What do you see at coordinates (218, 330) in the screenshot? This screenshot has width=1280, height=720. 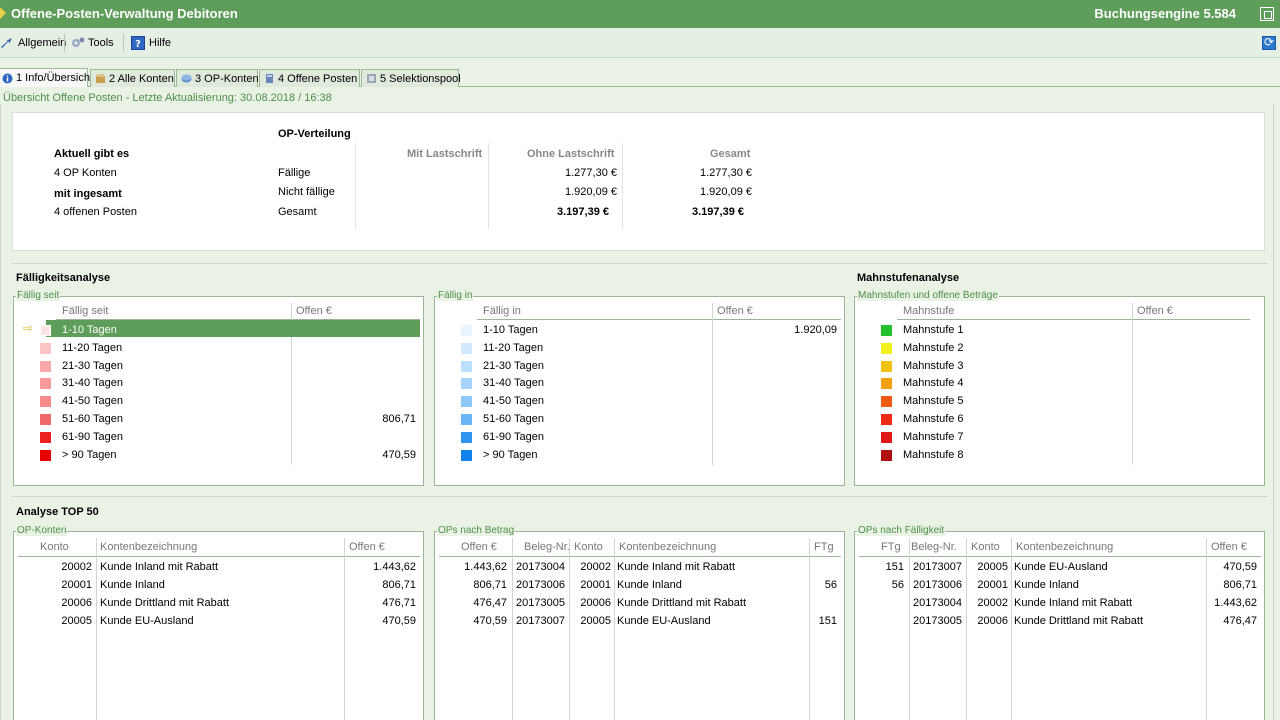 I see `list-row: 1-10 Tagen` at bounding box center [218, 330].